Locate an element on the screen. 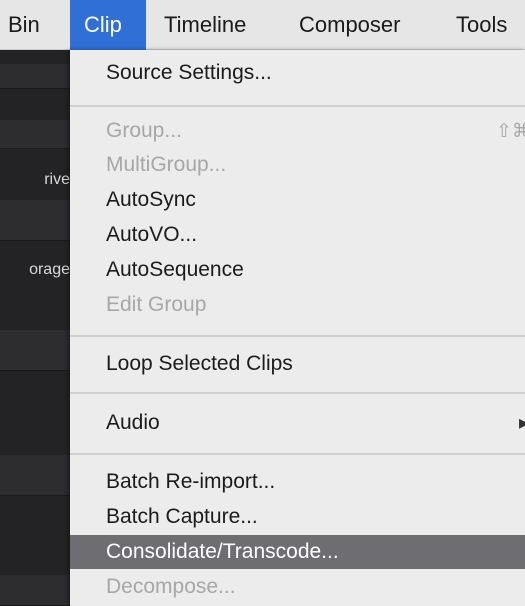 The image size is (525, 606). menu-tools: Tools is located at coordinates (481, 25).